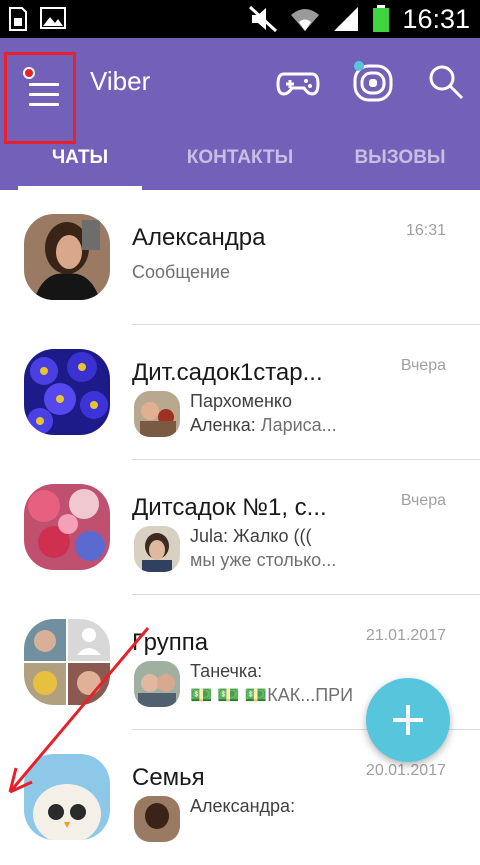 Image resolution: width=480 pixels, height=865 pixels. Describe the element at coordinates (425, 230) in the screenshot. I see `chat-time: 16:31` at that location.